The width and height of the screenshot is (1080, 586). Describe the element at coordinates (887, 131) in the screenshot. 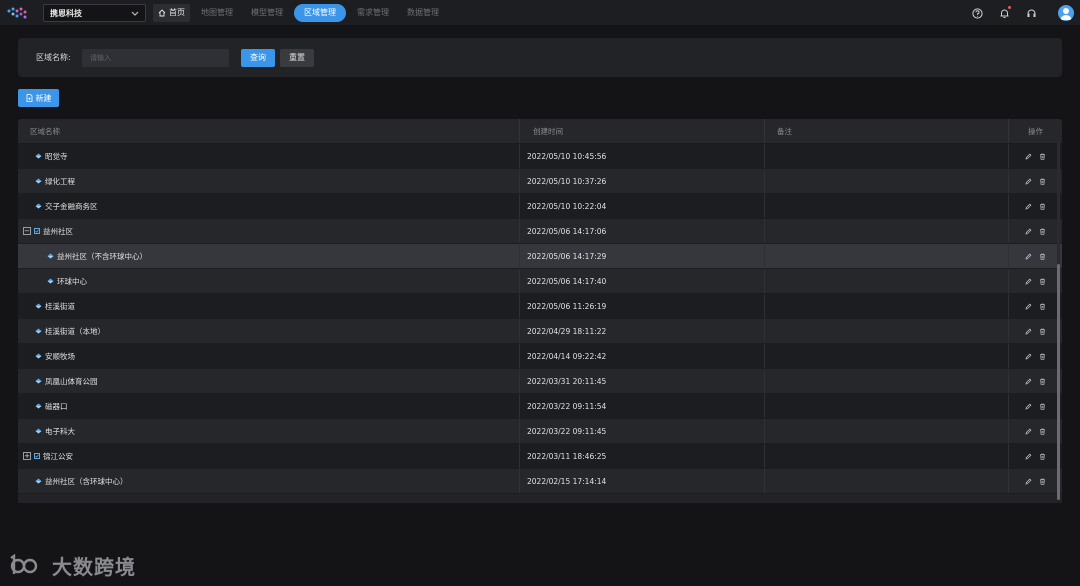

I see `column-header-note: 备注` at that location.